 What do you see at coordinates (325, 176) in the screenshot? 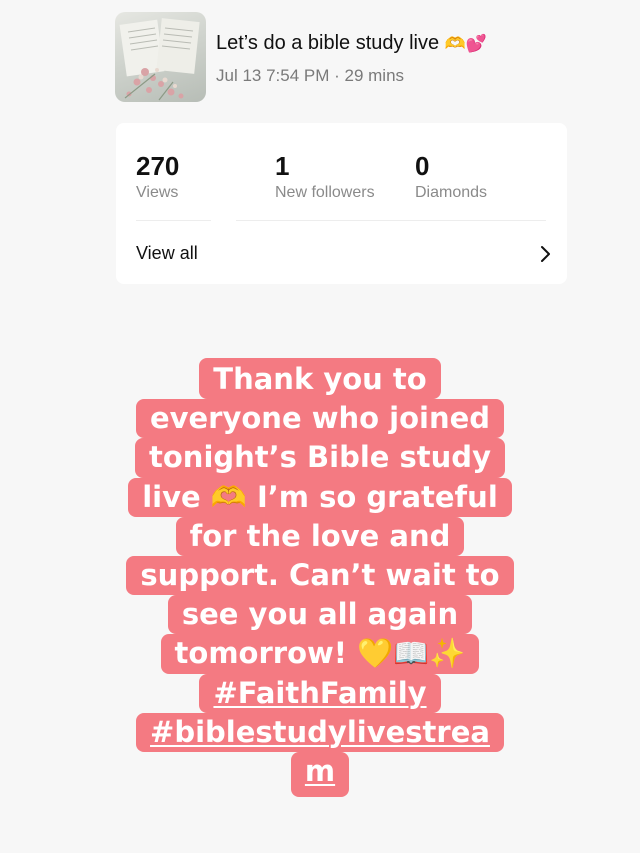
I see `stat-new-followers: 1 New followers` at bounding box center [325, 176].